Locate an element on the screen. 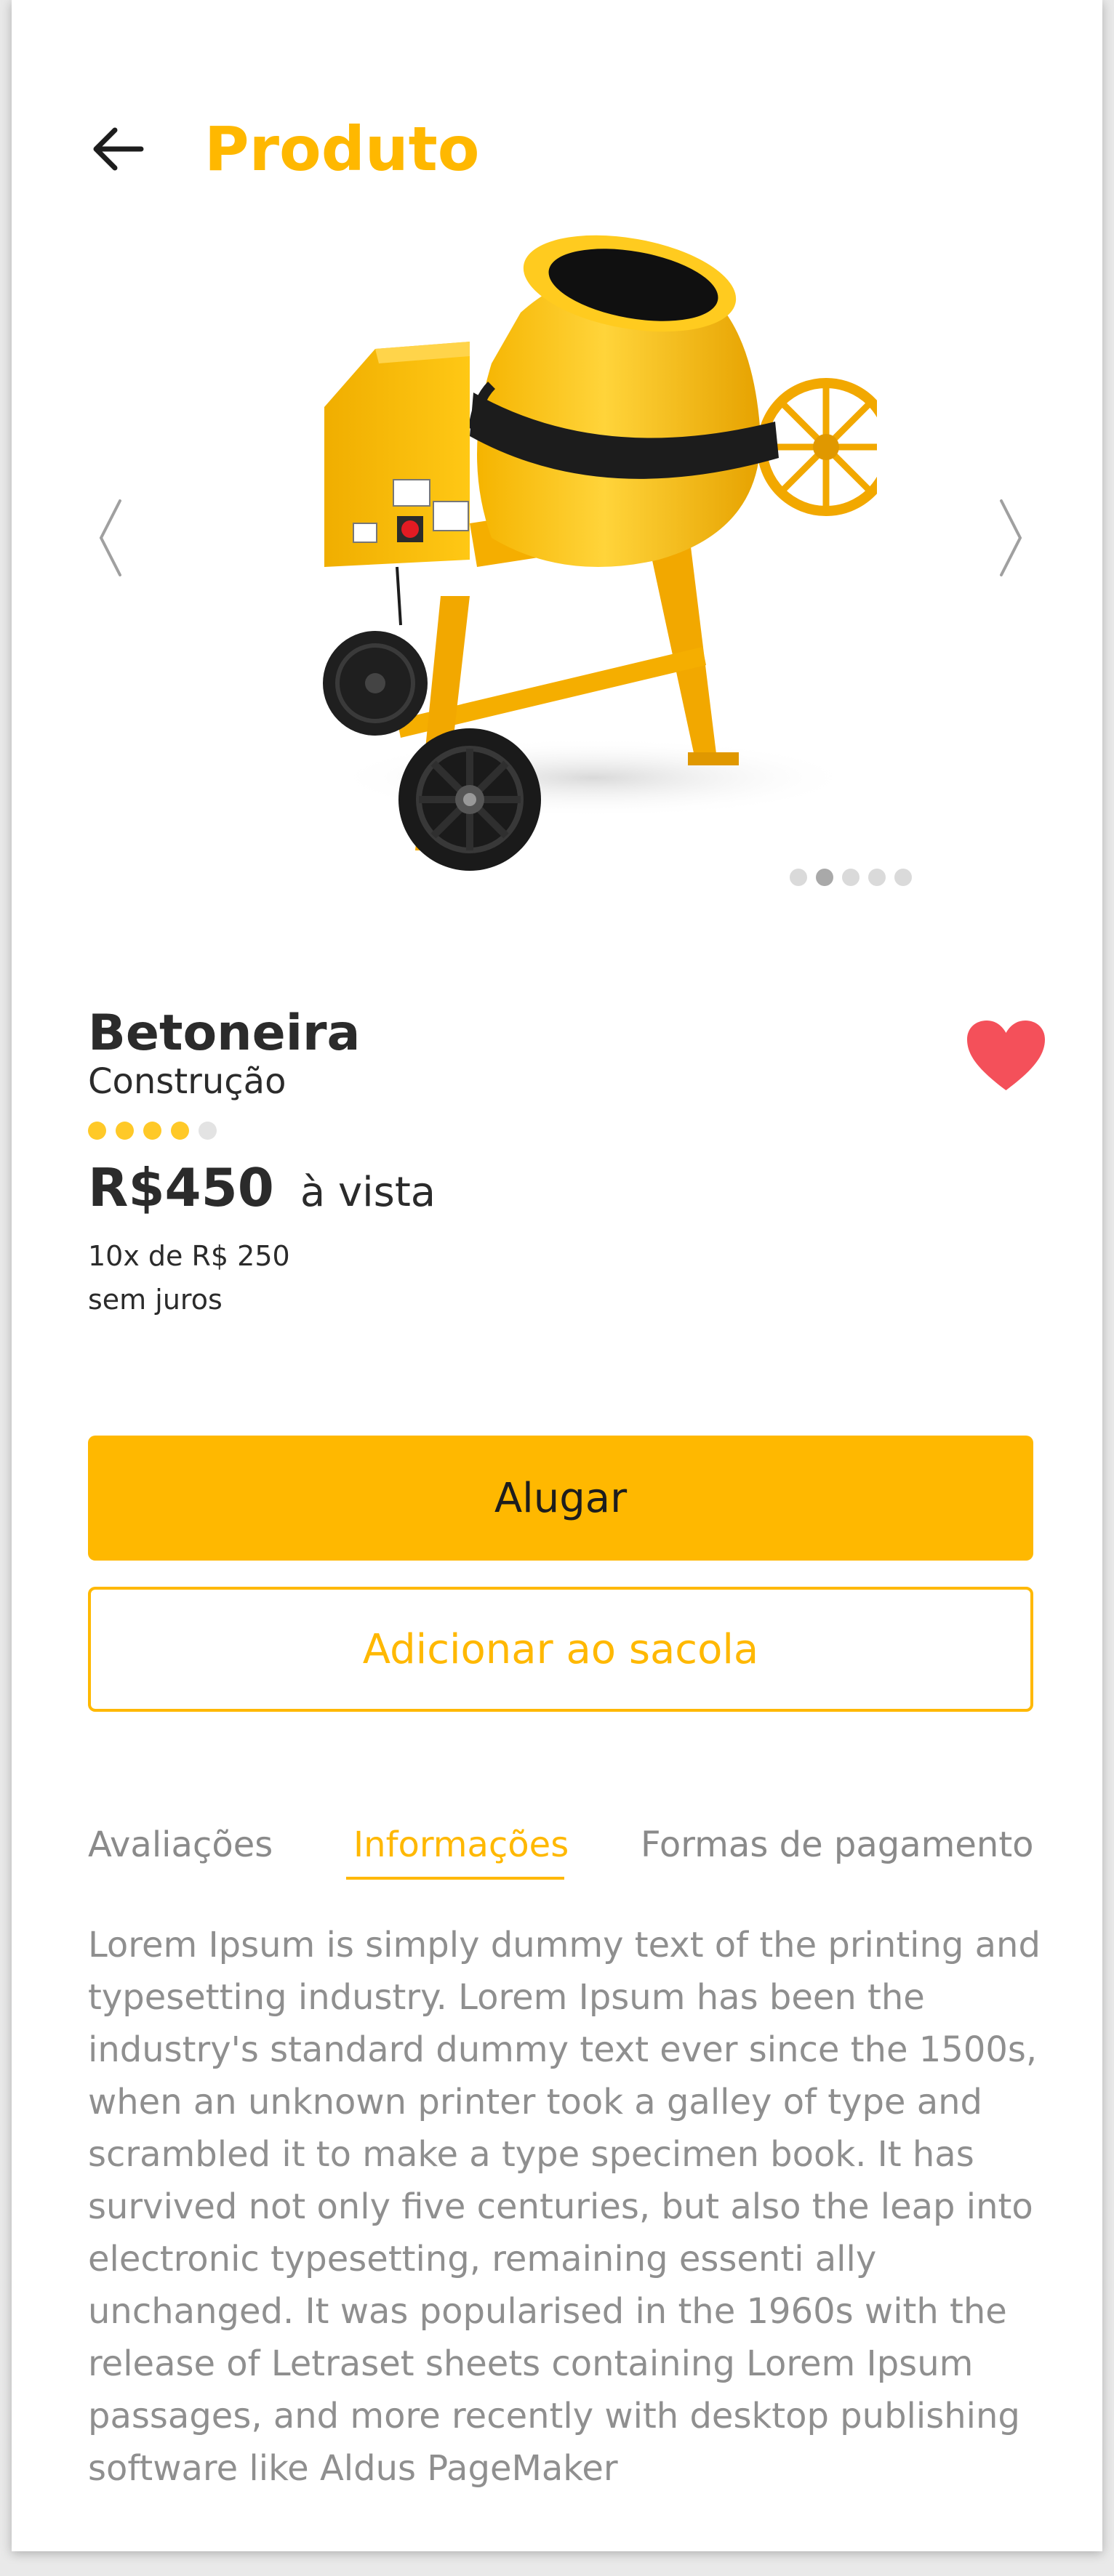  carousel-dots is located at coordinates (851, 877).